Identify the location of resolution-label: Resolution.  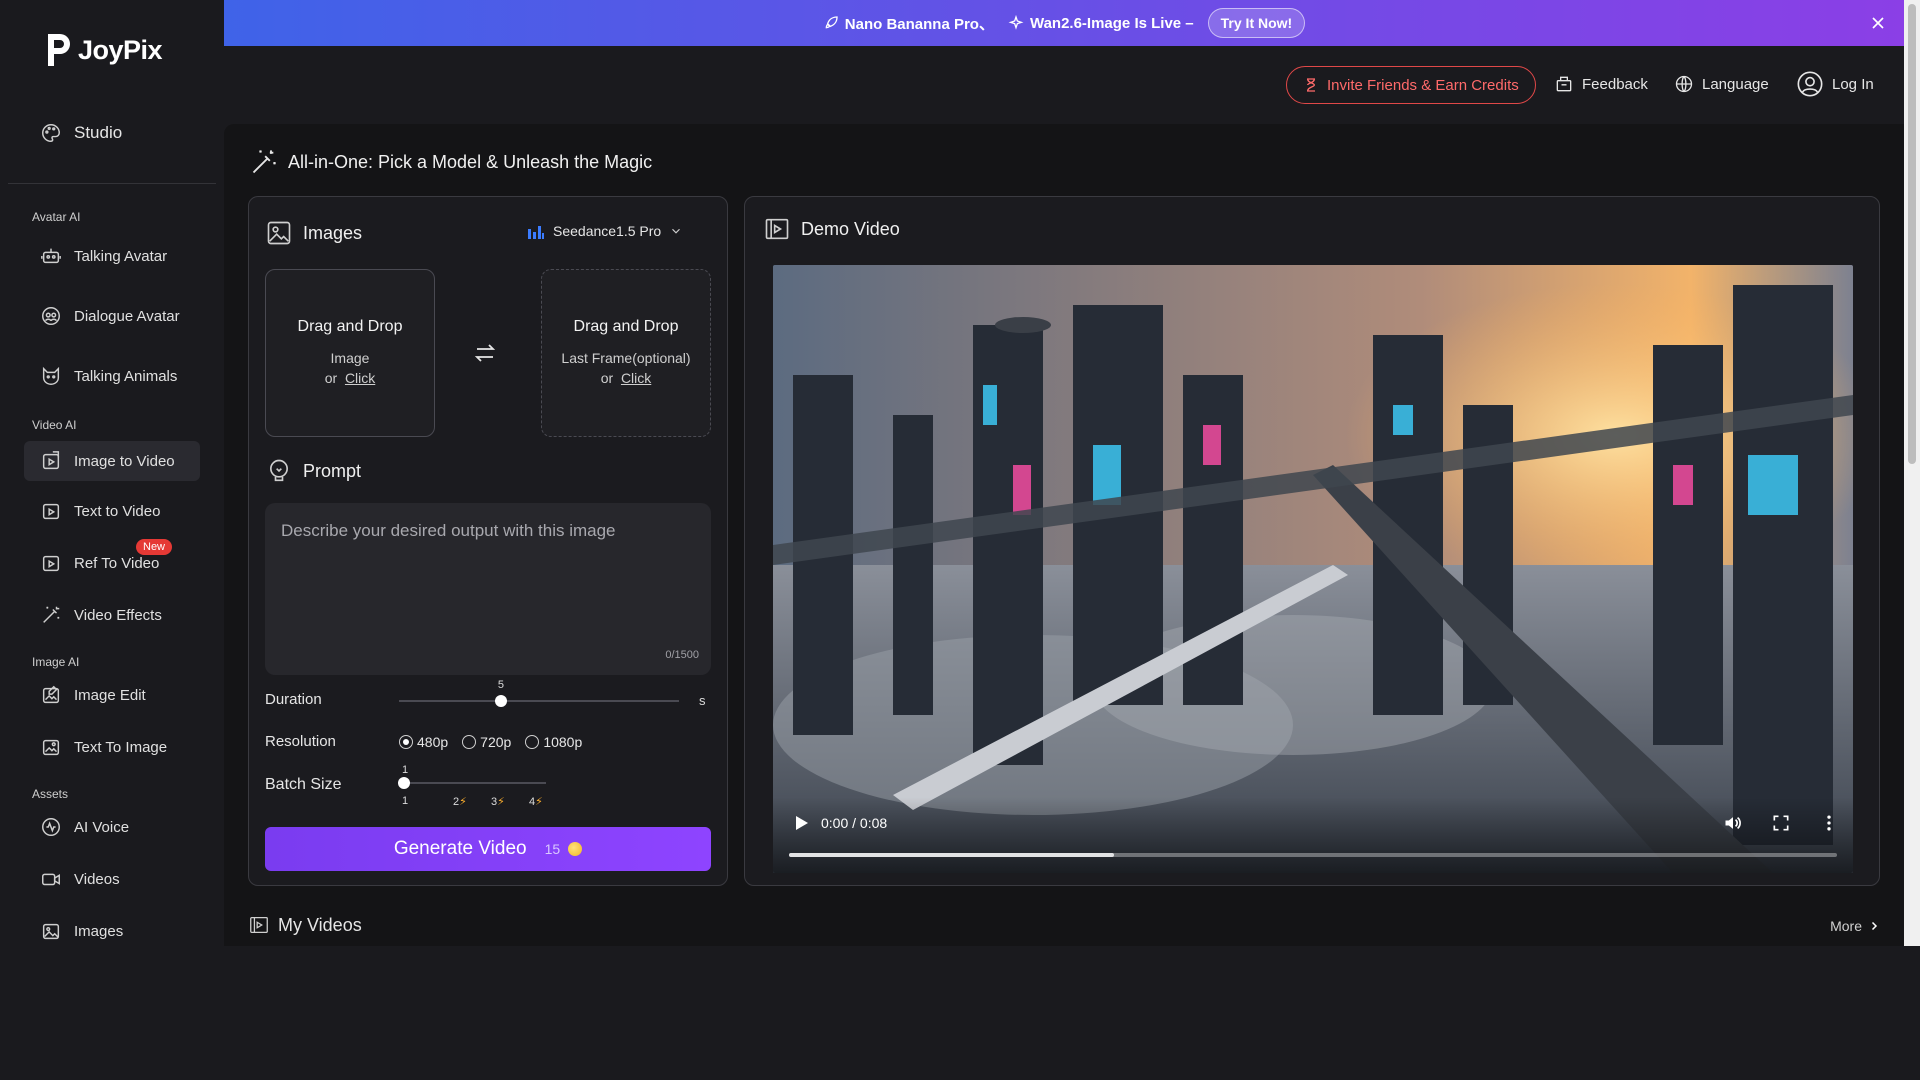
(300, 741).